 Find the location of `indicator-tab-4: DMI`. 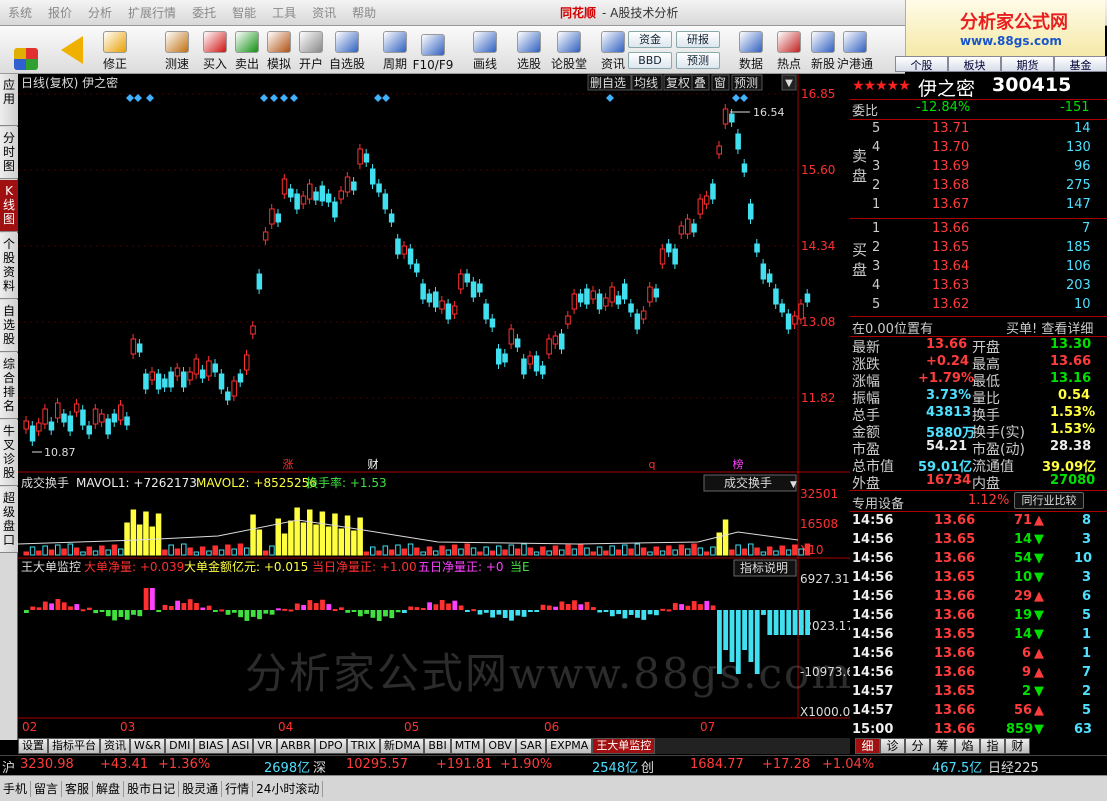

indicator-tab-4: DMI is located at coordinates (180, 746).